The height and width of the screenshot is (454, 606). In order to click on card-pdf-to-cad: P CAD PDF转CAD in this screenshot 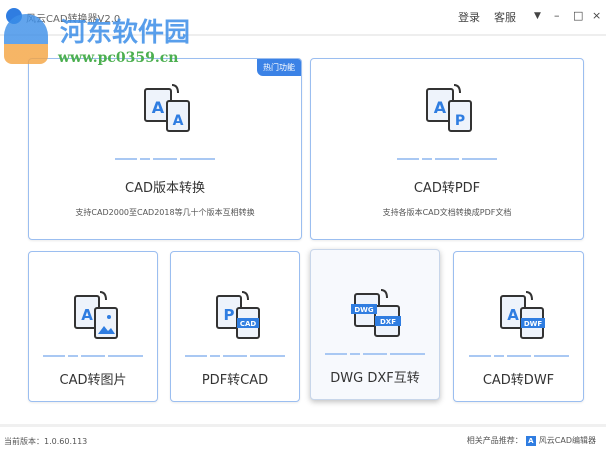, I will do `click(235, 326)`.